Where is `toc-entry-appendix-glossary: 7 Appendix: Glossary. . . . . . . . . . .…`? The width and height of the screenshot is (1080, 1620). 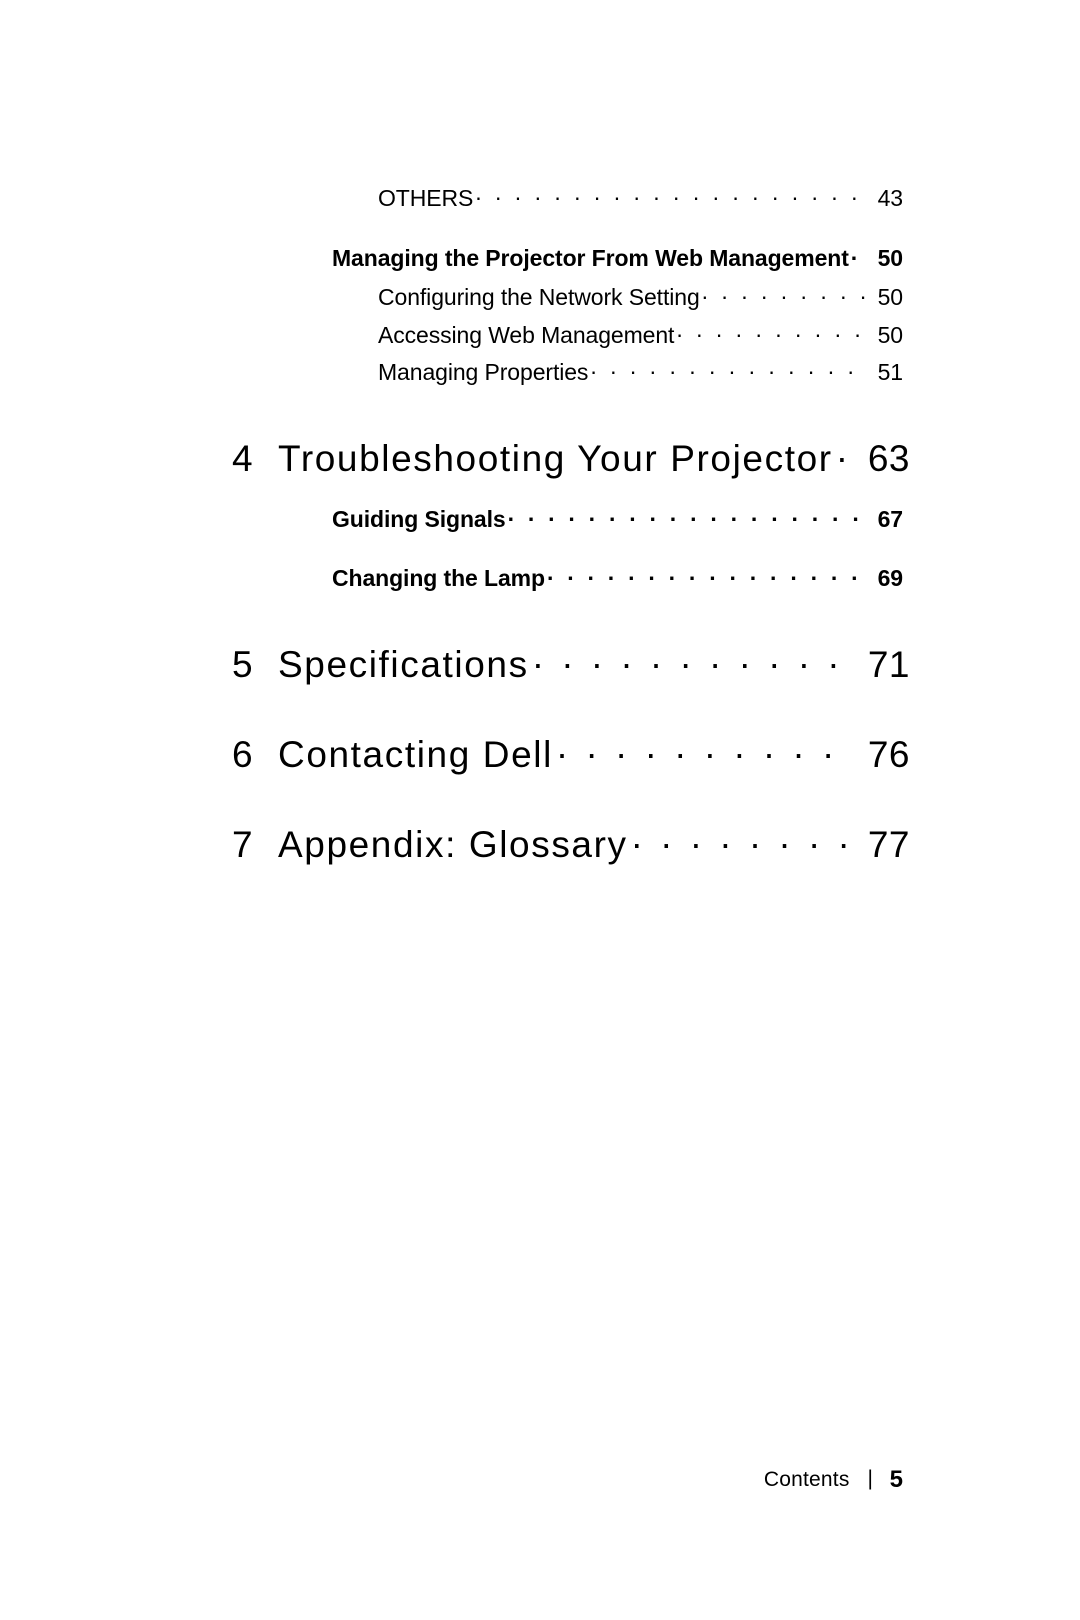 toc-entry-appendix-glossary: 7 Appendix: Glossary. . . . . . . . . . .… is located at coordinates (571, 843).